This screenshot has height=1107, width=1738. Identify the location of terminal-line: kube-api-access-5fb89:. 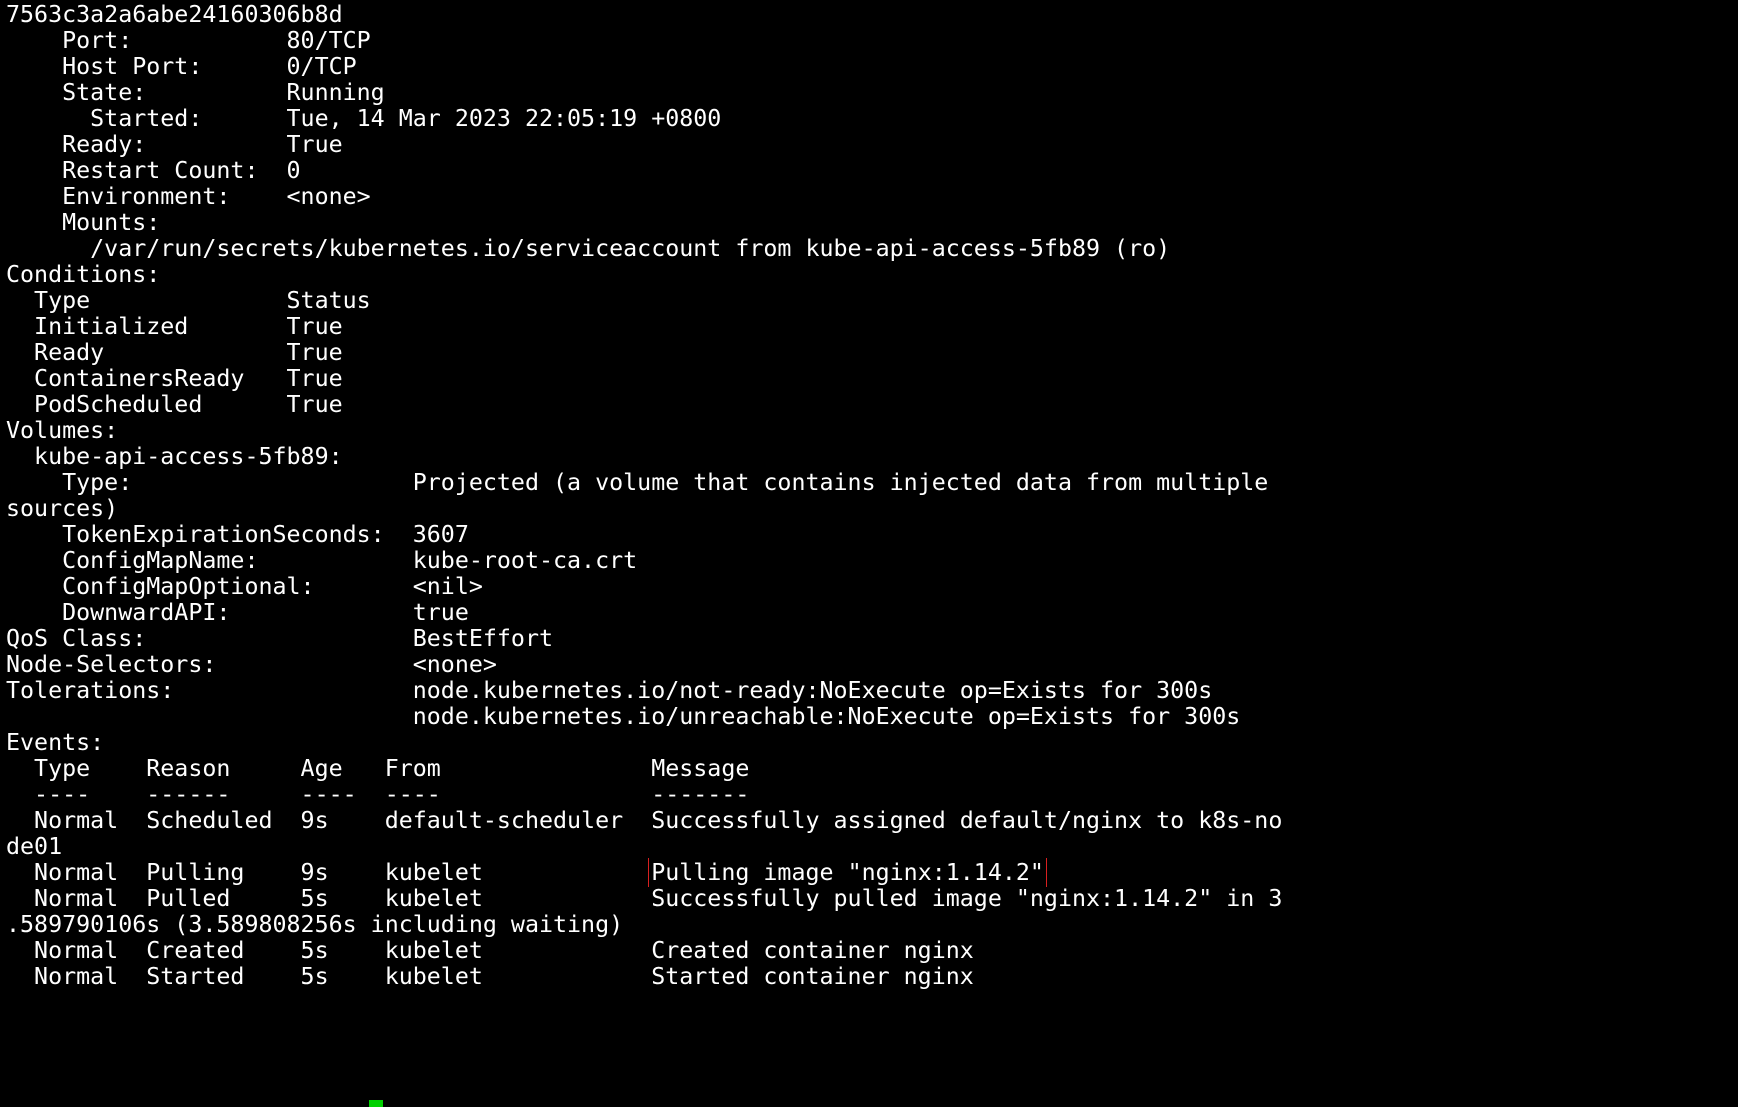
(174, 456).